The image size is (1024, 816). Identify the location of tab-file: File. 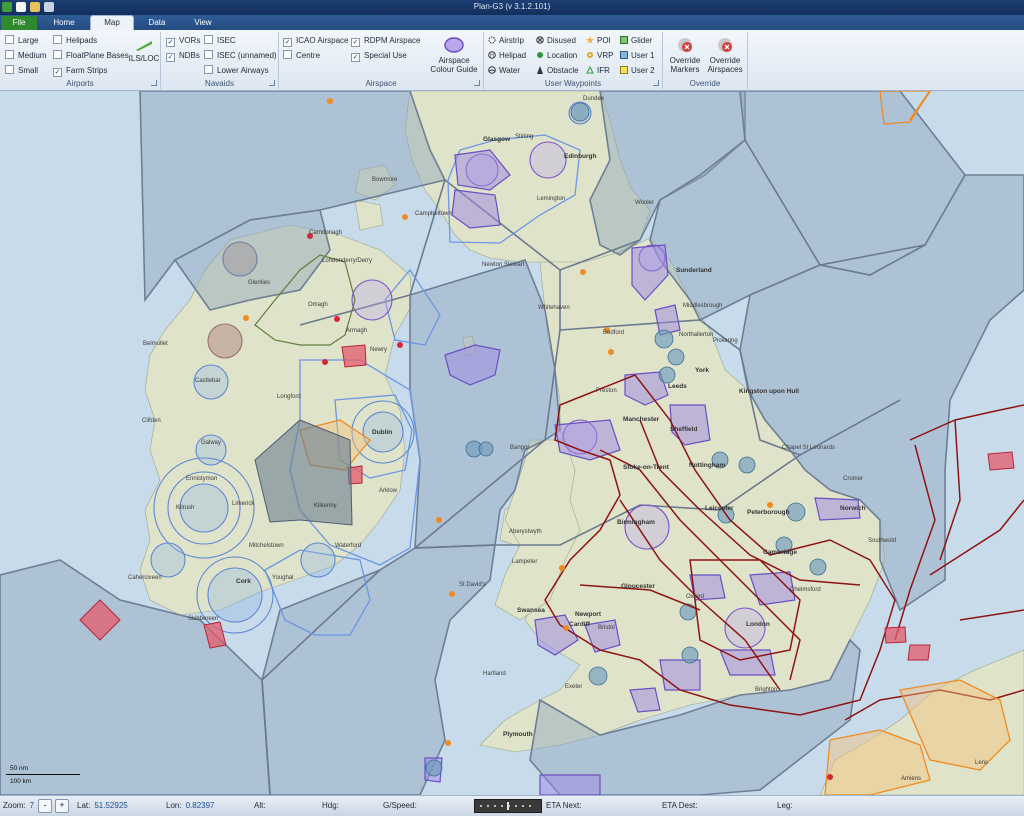
(19, 23).